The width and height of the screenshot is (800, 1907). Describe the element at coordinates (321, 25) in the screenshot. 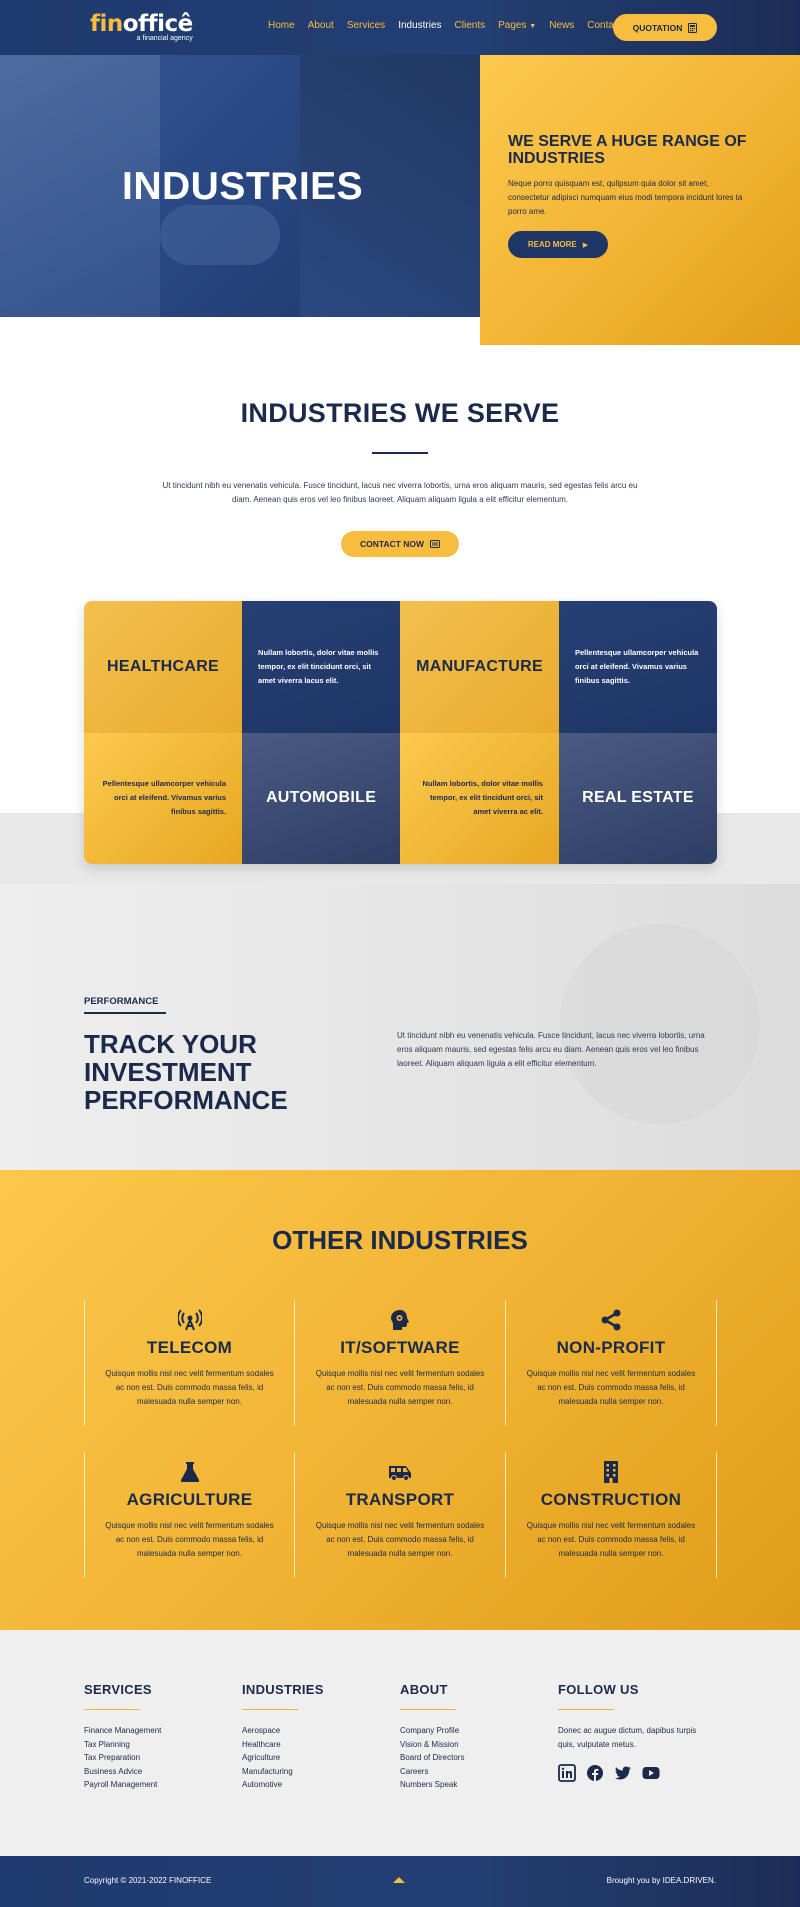

I see `nav-about: About` at that location.